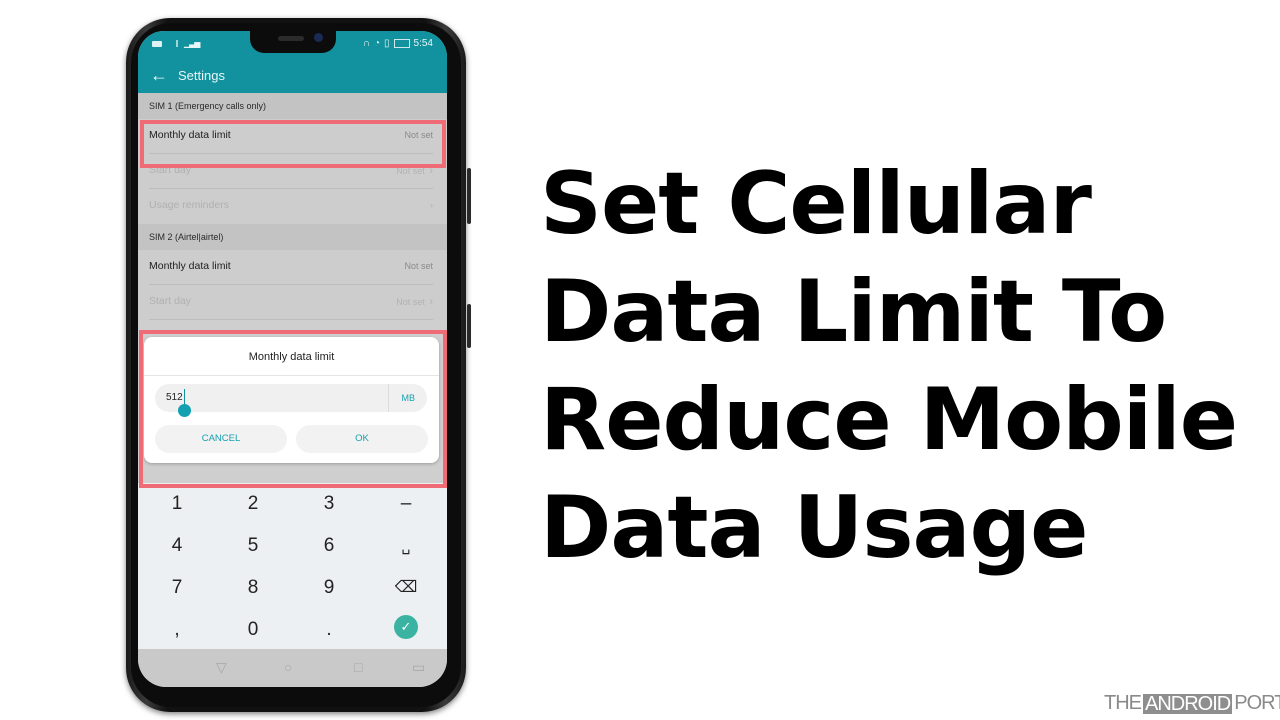 The width and height of the screenshot is (1280, 720). Describe the element at coordinates (288, 667) in the screenshot. I see `home-circle-icon: ○` at that location.